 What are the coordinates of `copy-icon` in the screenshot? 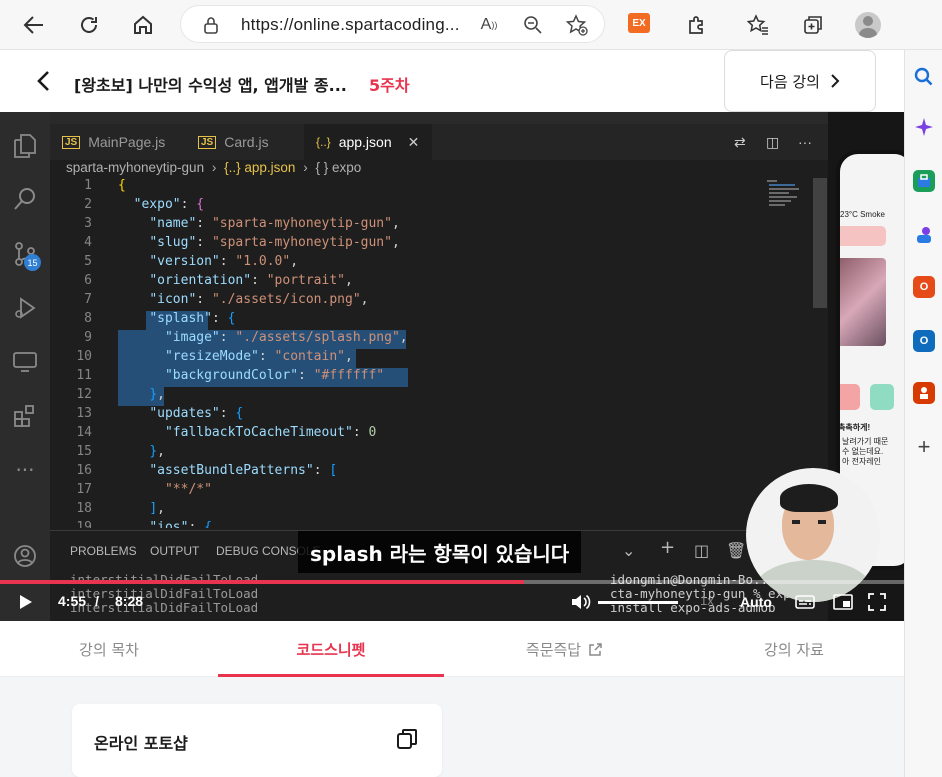 It's located at (407, 739).